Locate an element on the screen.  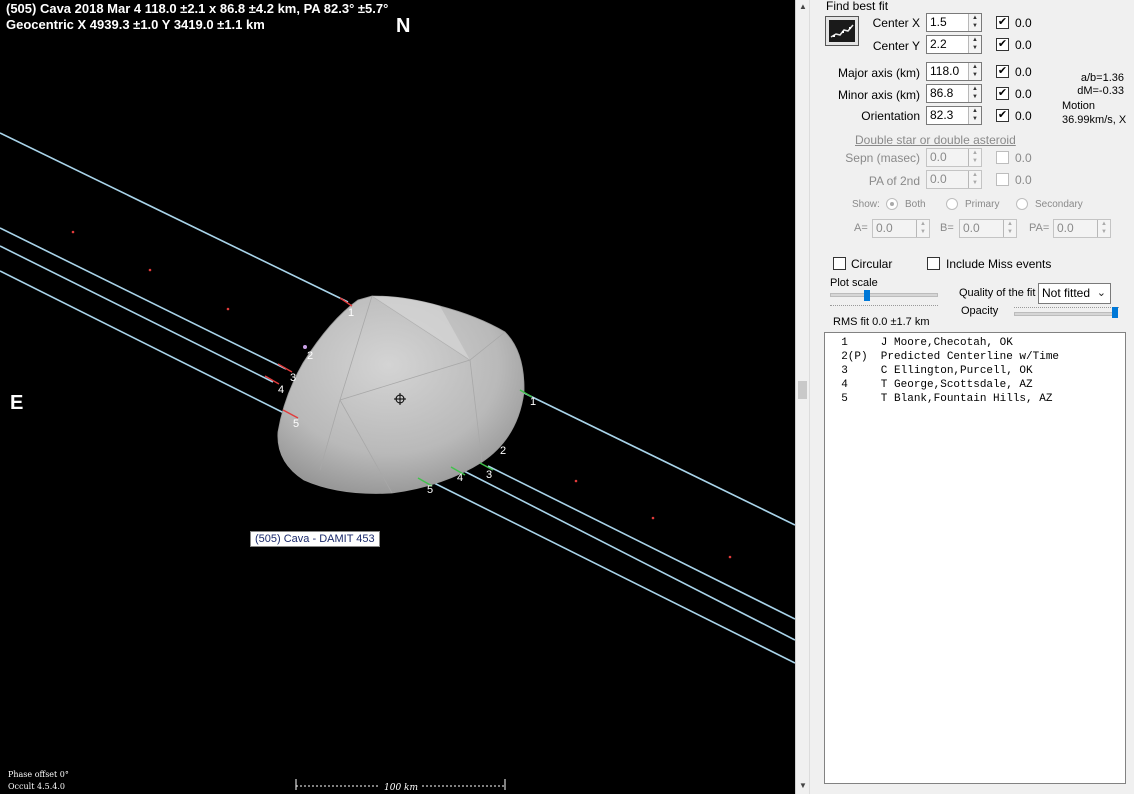
plot-scale-label: Plot scale is located at coordinates (854, 283).